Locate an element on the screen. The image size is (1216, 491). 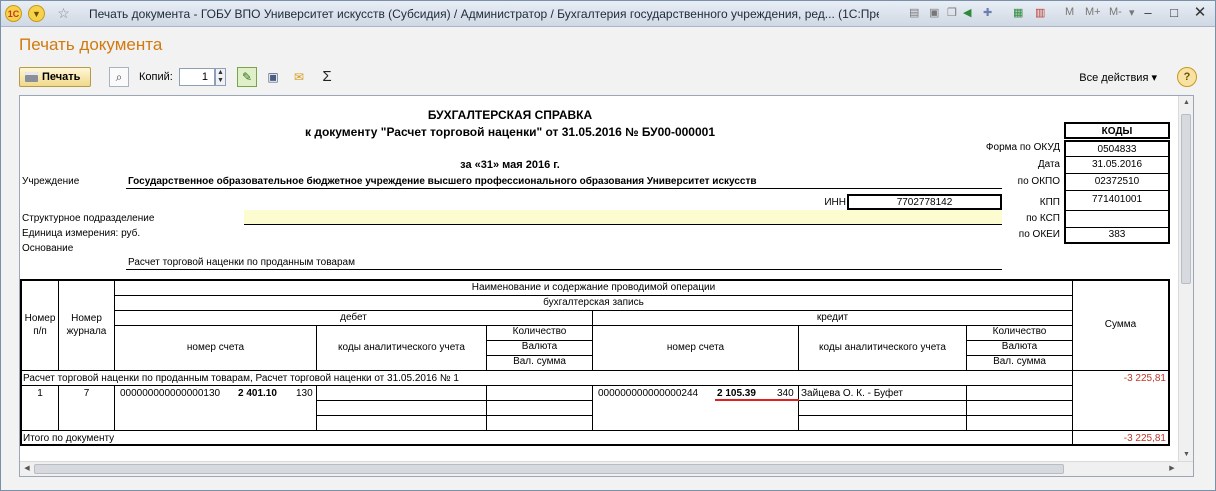
memory-button: M is located at coordinates (1069, 12).